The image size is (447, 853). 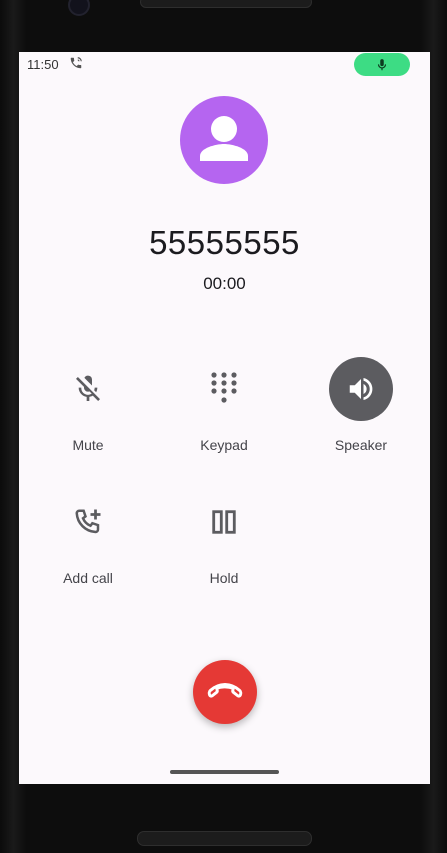 I want to click on top-speaker-grille, so click(x=226, y=4).